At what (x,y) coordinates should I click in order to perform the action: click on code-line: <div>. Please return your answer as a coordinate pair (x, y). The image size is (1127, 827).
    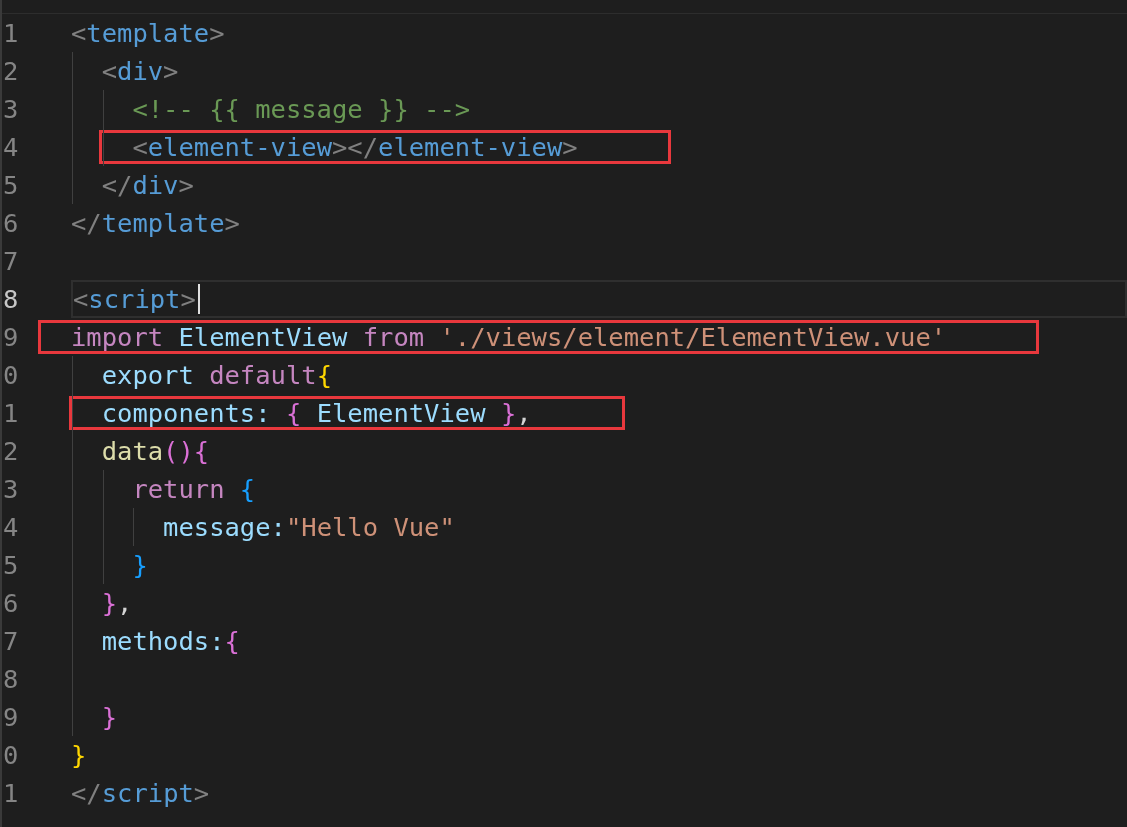
    Looking at the image, I should click on (140, 71).